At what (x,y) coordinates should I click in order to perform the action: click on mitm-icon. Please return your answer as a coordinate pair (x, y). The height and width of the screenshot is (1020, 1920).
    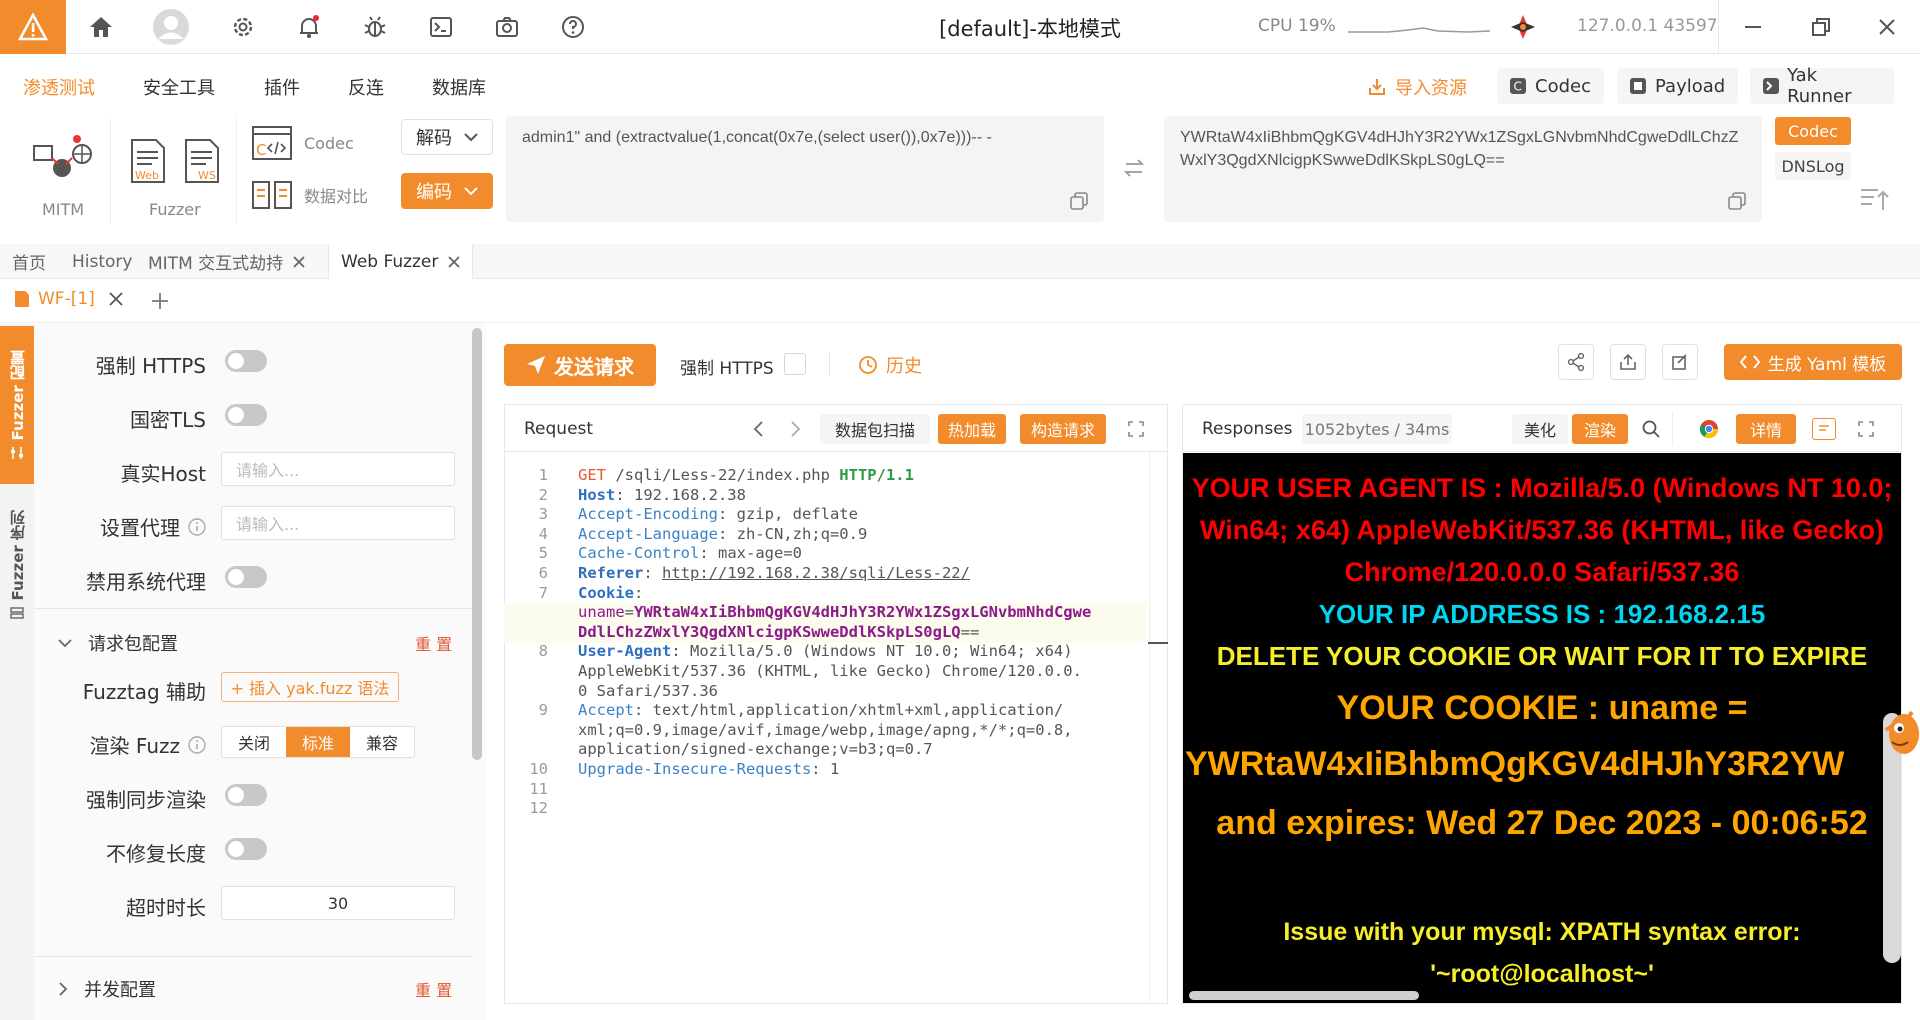
    Looking at the image, I should click on (62, 160).